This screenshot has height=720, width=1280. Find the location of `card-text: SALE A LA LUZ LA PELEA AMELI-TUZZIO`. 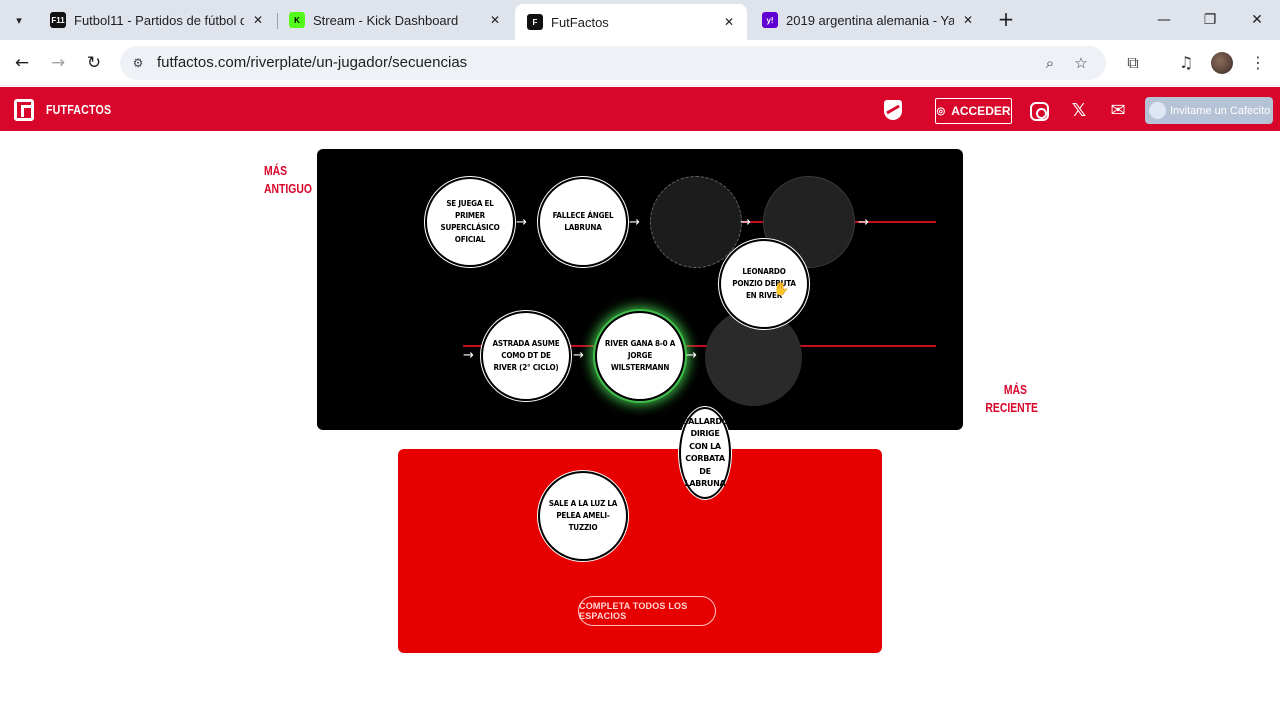

card-text: SALE A LA LUZ LA PELEA AMELI-TUZZIO is located at coordinates (583, 515).